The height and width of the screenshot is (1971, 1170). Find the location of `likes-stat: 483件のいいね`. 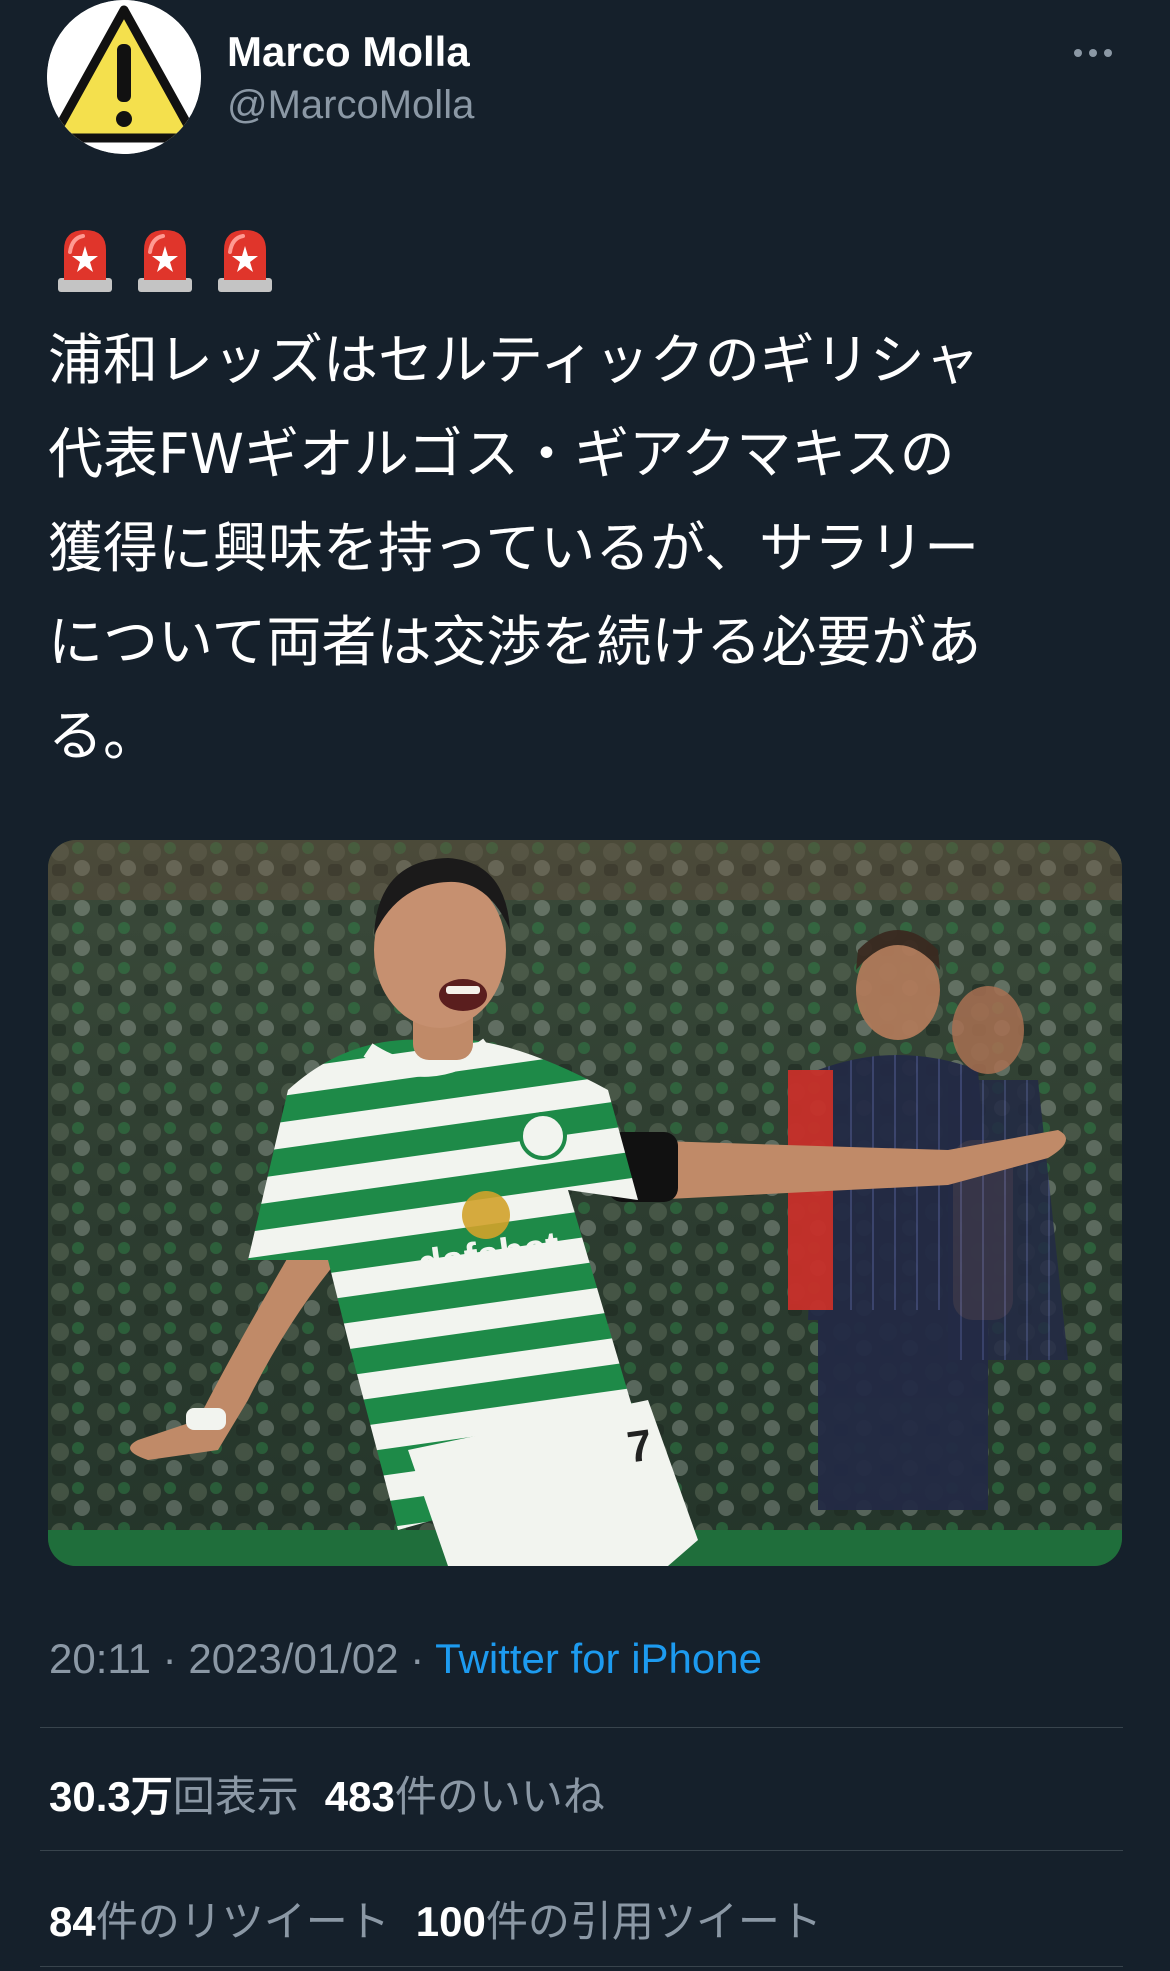

likes-stat: 483件のいいね is located at coordinates (465, 1796).